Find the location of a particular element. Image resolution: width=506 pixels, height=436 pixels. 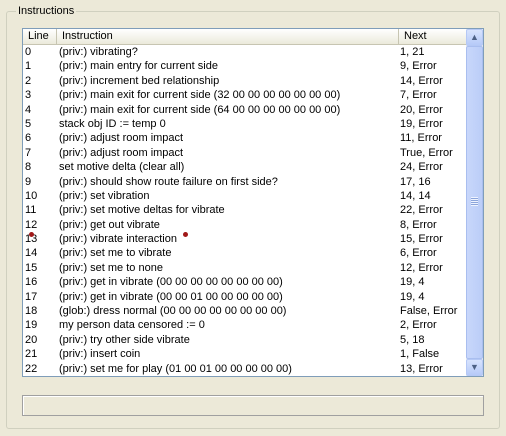

cell-line: 16 is located at coordinates (31, 282).